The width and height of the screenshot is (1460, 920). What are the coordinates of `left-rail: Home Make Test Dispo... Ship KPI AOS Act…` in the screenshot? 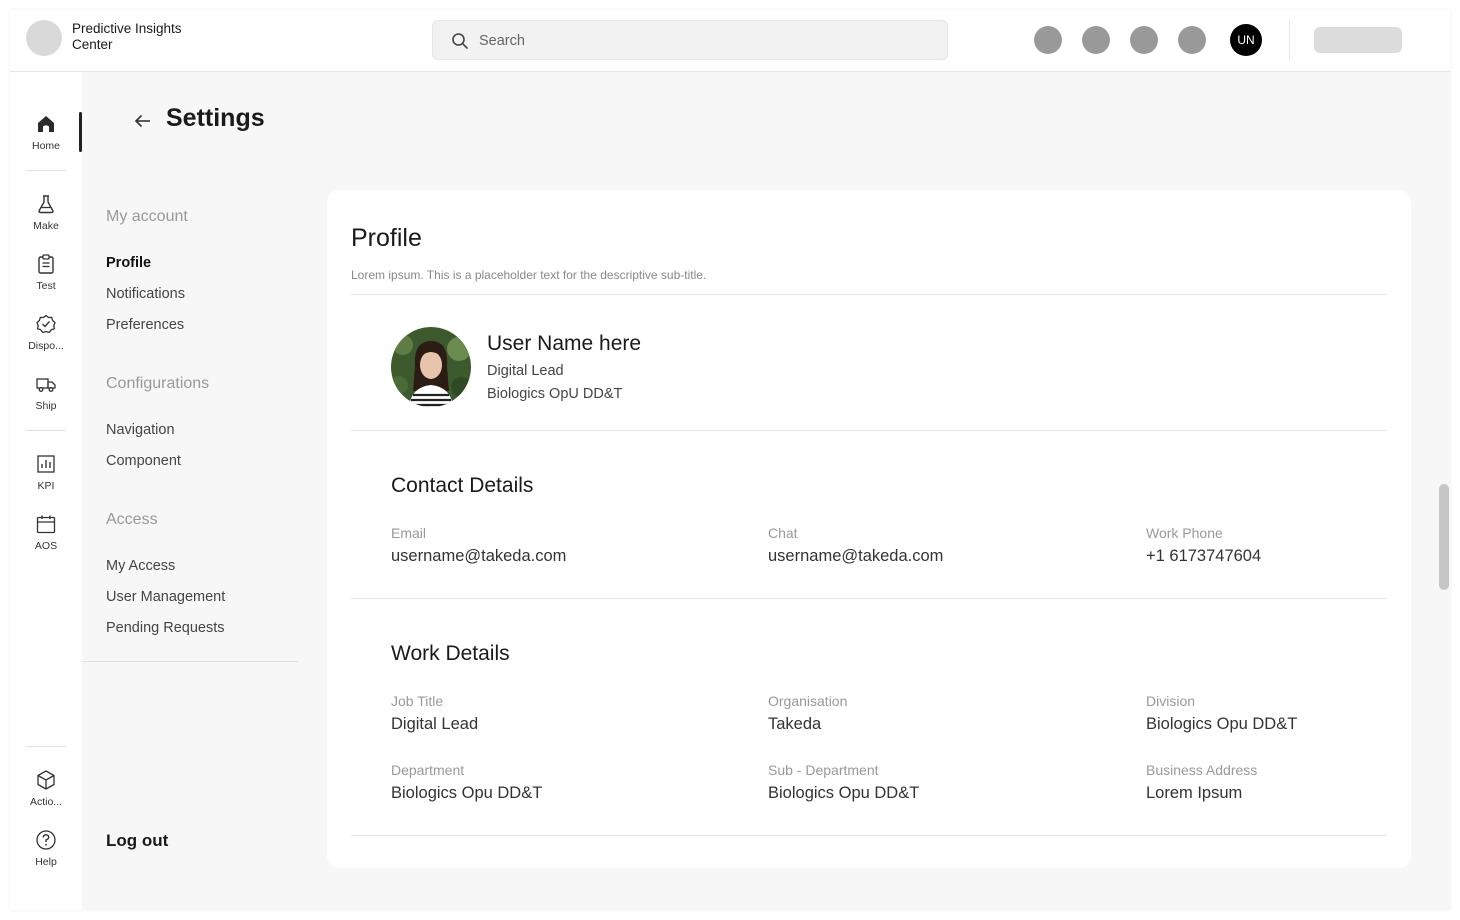 It's located at (46, 491).